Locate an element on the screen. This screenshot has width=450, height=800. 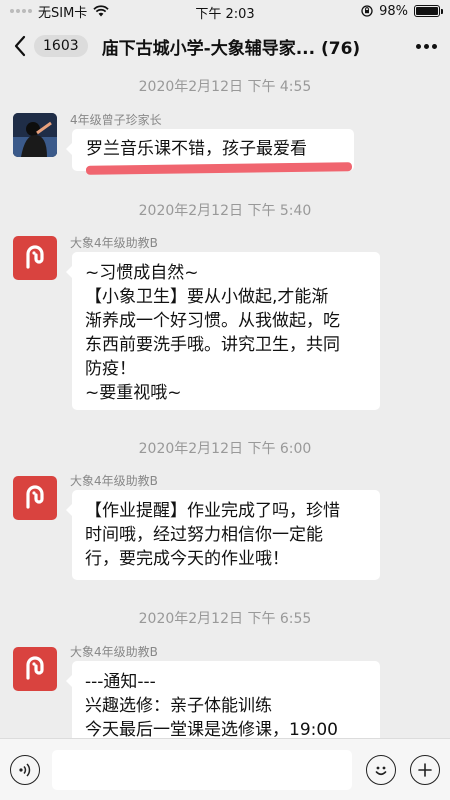
timestamp: 2020年2月12日 下午 5:40 is located at coordinates (225, 211).